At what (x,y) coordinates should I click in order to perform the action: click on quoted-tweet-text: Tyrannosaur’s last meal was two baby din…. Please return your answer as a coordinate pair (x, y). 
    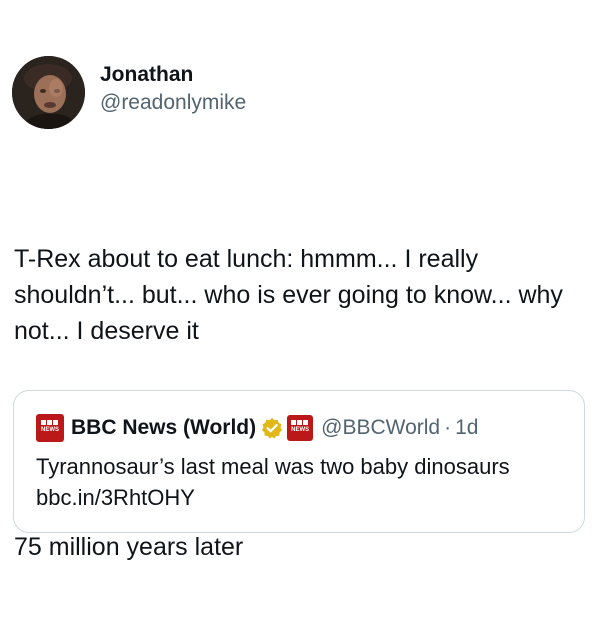
    Looking at the image, I should click on (273, 482).